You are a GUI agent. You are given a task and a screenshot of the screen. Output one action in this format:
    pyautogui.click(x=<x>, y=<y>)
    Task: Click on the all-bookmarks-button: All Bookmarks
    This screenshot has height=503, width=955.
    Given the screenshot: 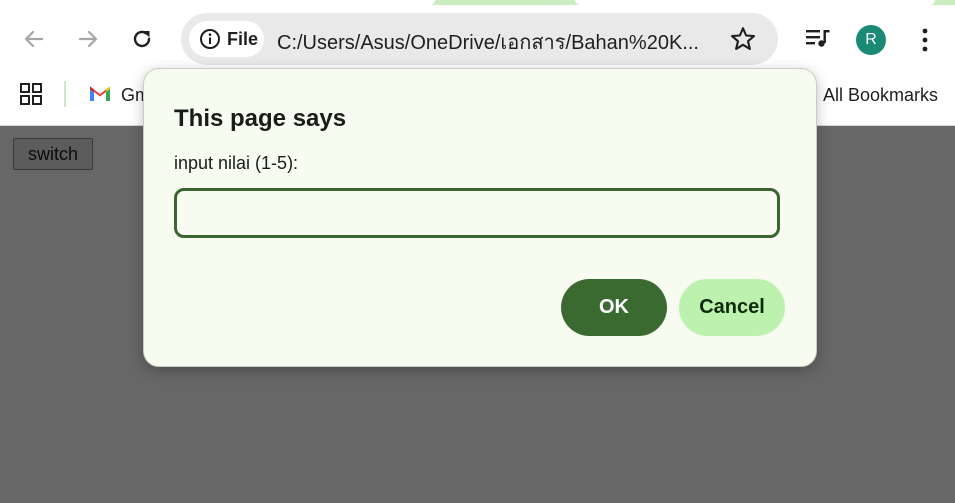 What is the action you would take?
    pyautogui.click(x=880, y=95)
    